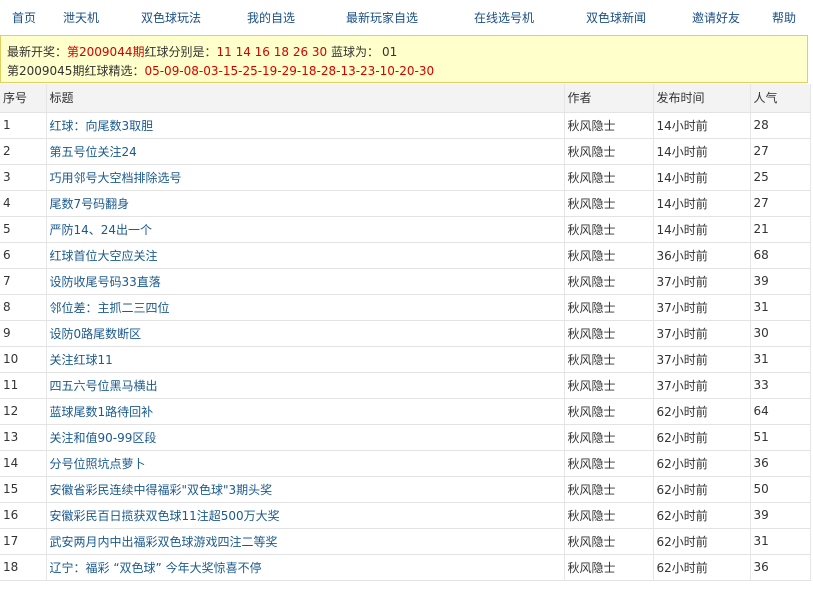  I want to click on article-link: 关注红球11, so click(81, 360).